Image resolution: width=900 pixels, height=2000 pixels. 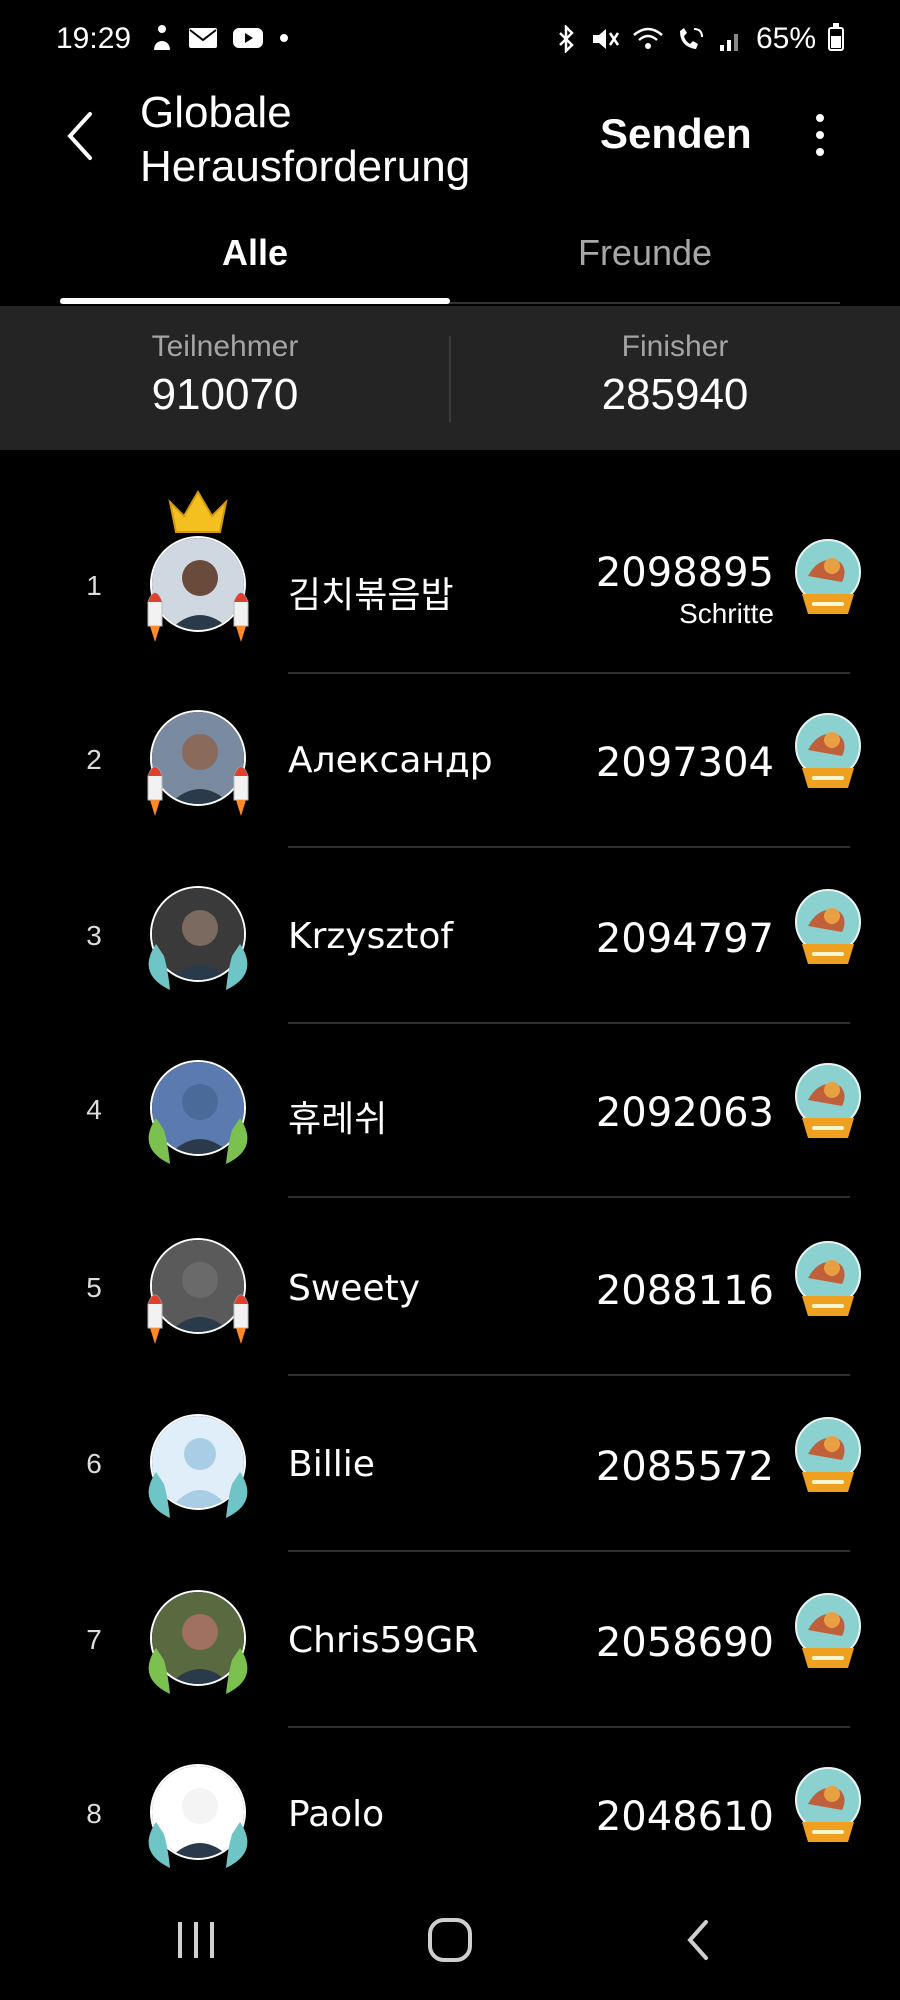 What do you see at coordinates (162, 37) in the screenshot?
I see `accessibility-icon` at bounding box center [162, 37].